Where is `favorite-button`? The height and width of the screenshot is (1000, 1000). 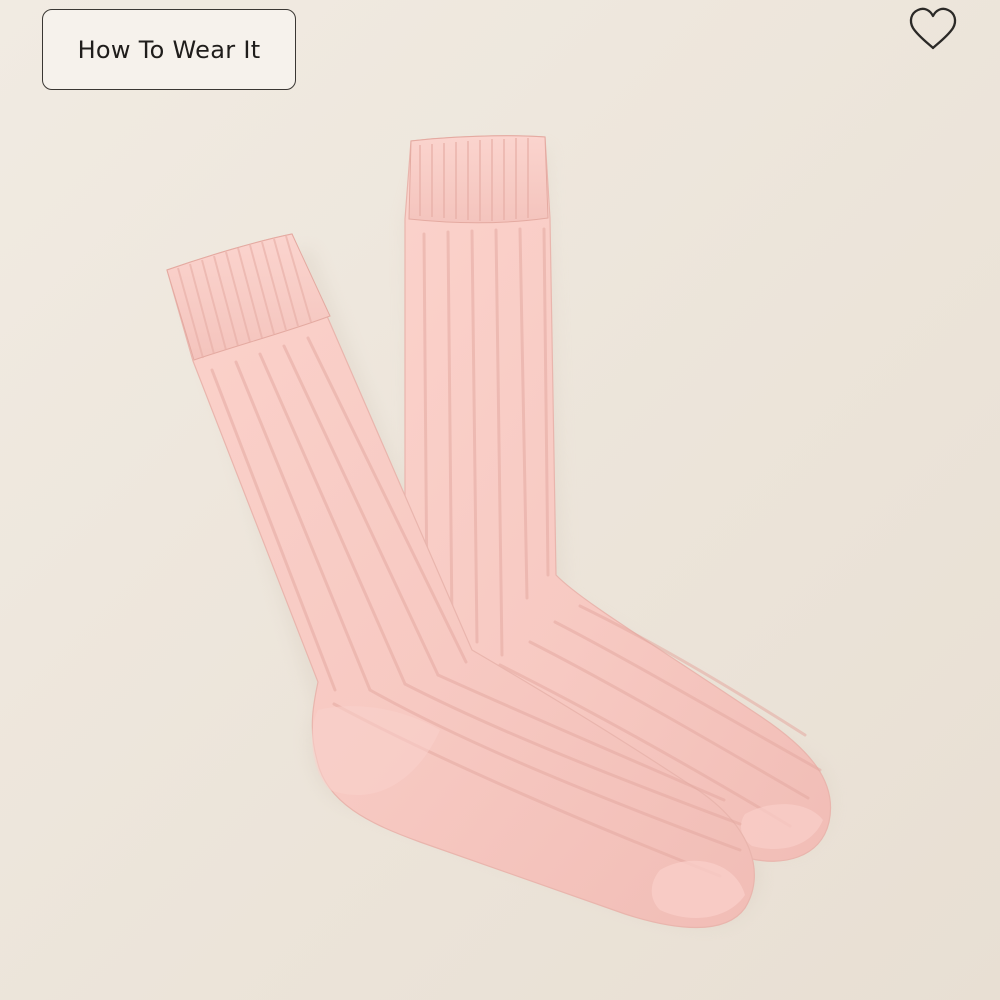
favorite-button is located at coordinates (933, 29).